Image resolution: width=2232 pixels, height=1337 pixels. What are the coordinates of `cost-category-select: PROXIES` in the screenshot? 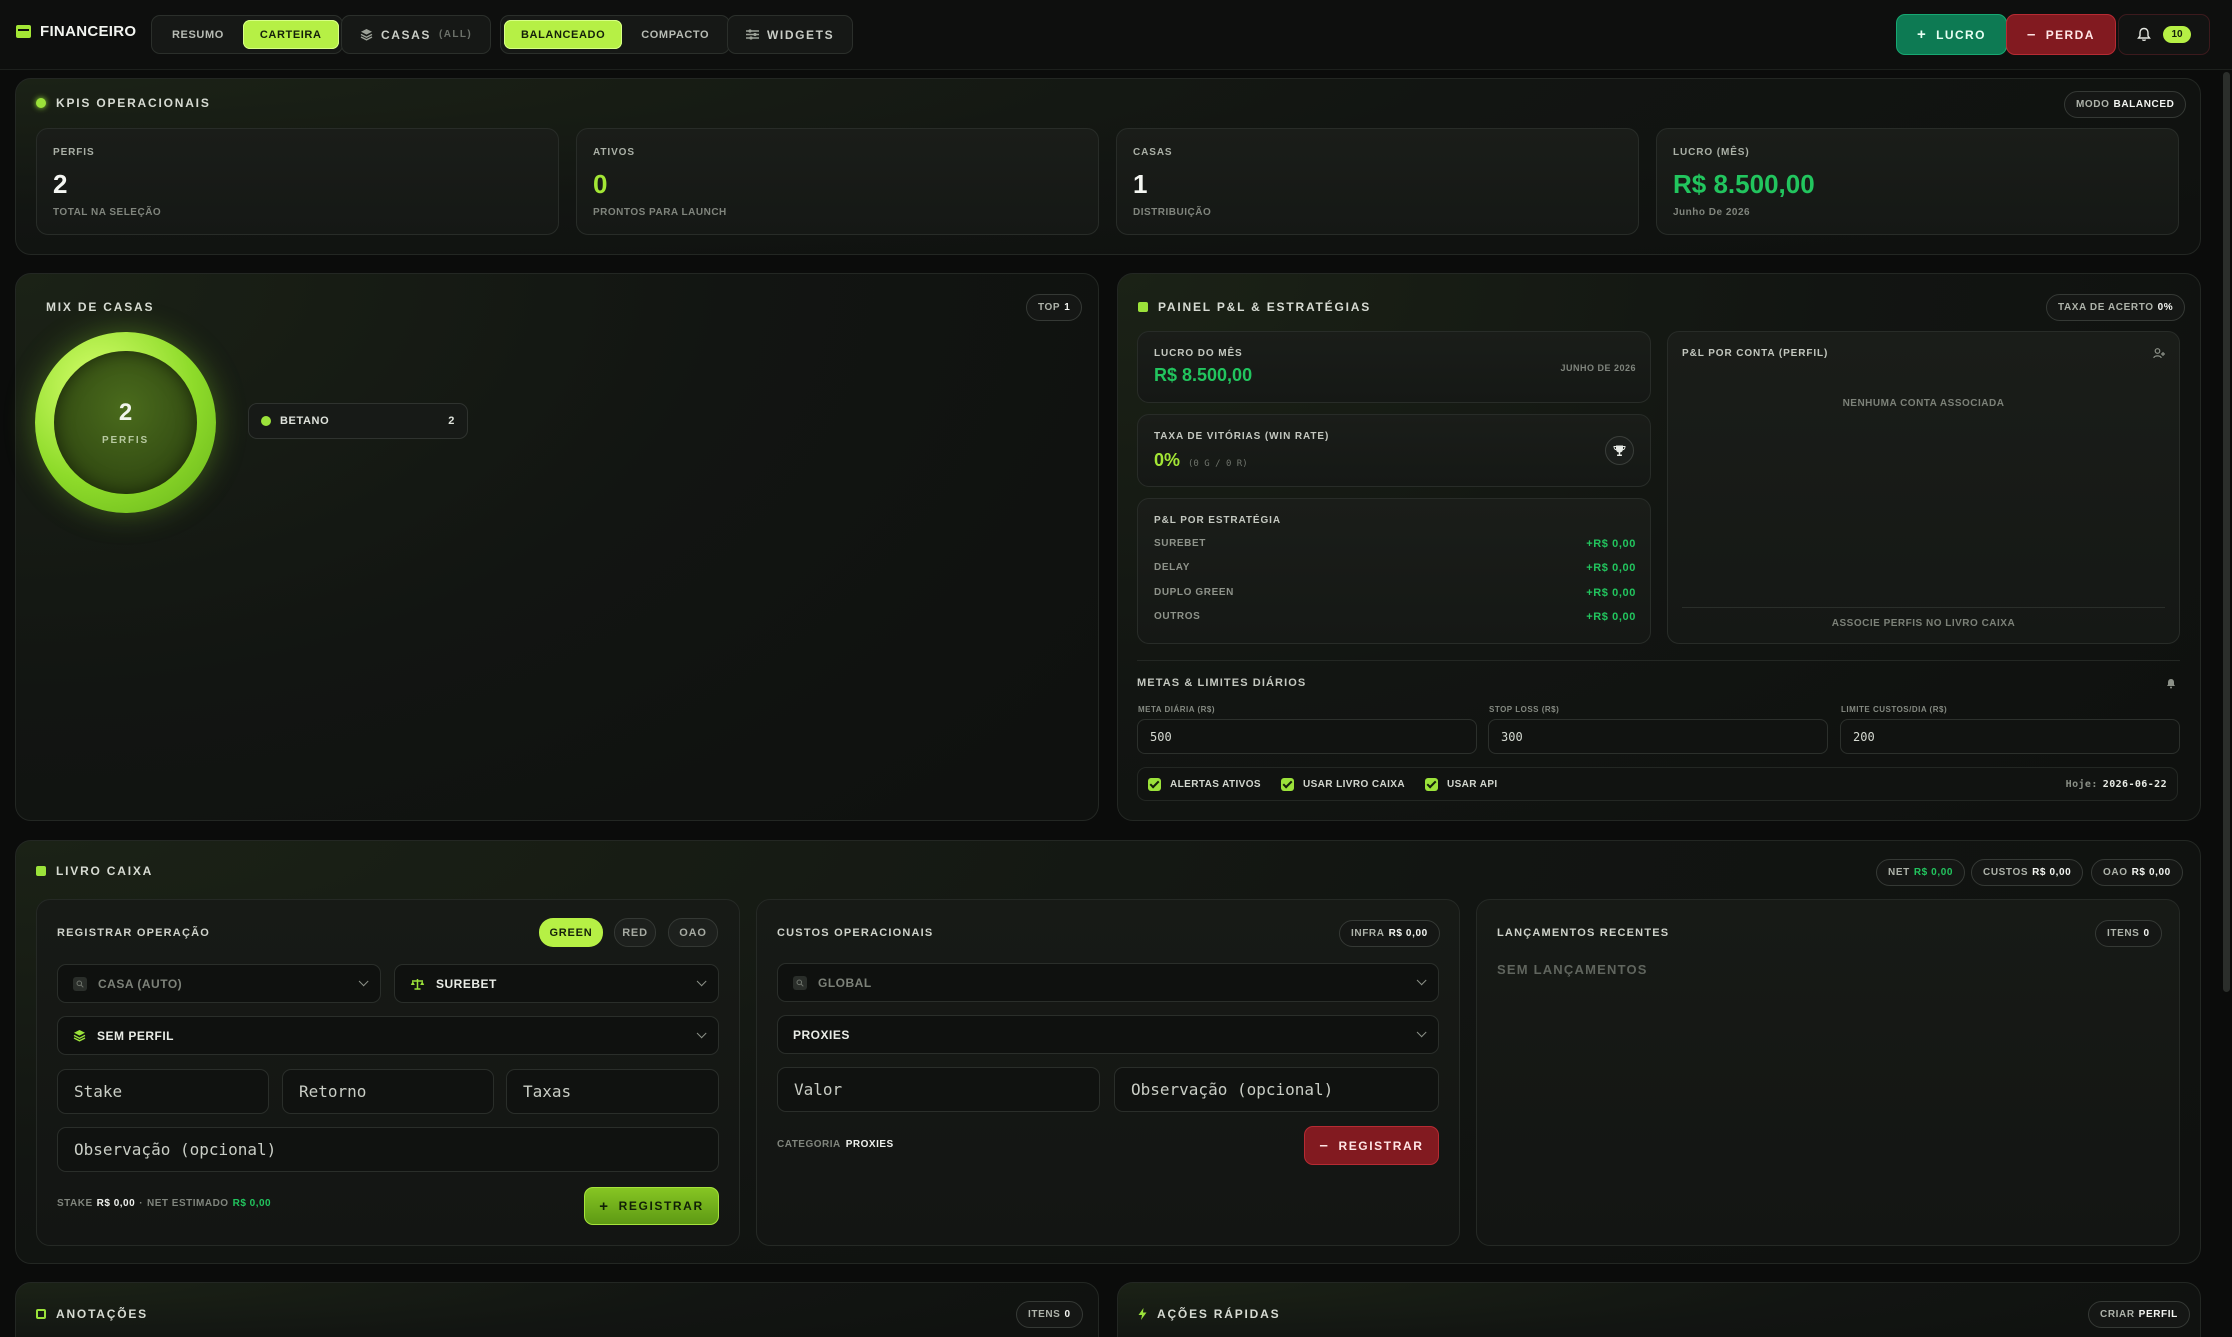 It's located at (1108, 1034).